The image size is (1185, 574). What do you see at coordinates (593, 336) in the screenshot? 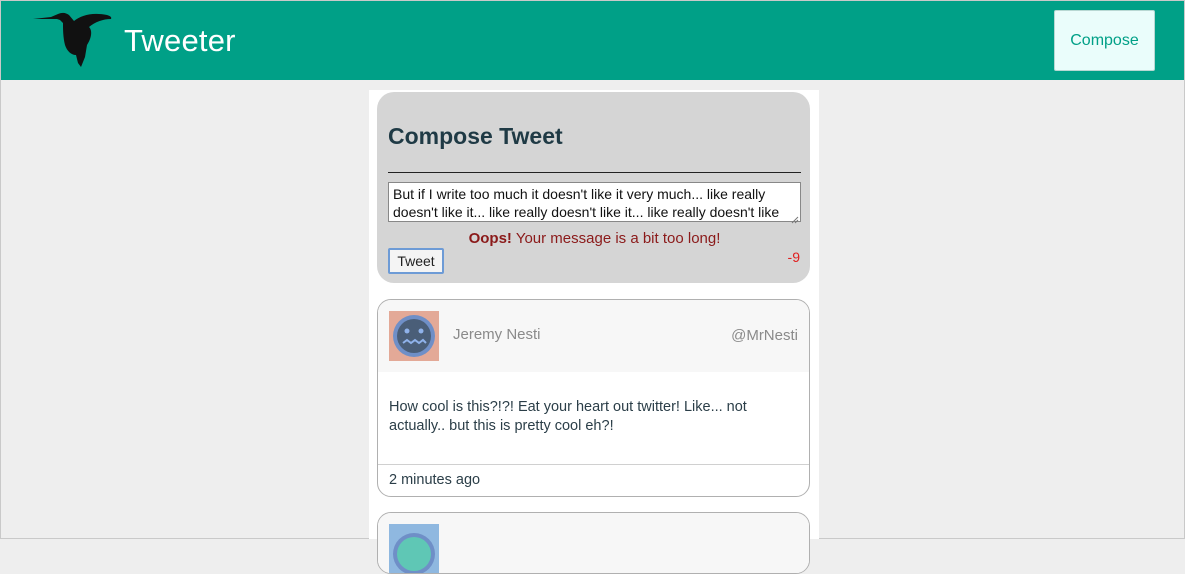
I see `tweet-header: Jeremy Nesti @MrNesti` at bounding box center [593, 336].